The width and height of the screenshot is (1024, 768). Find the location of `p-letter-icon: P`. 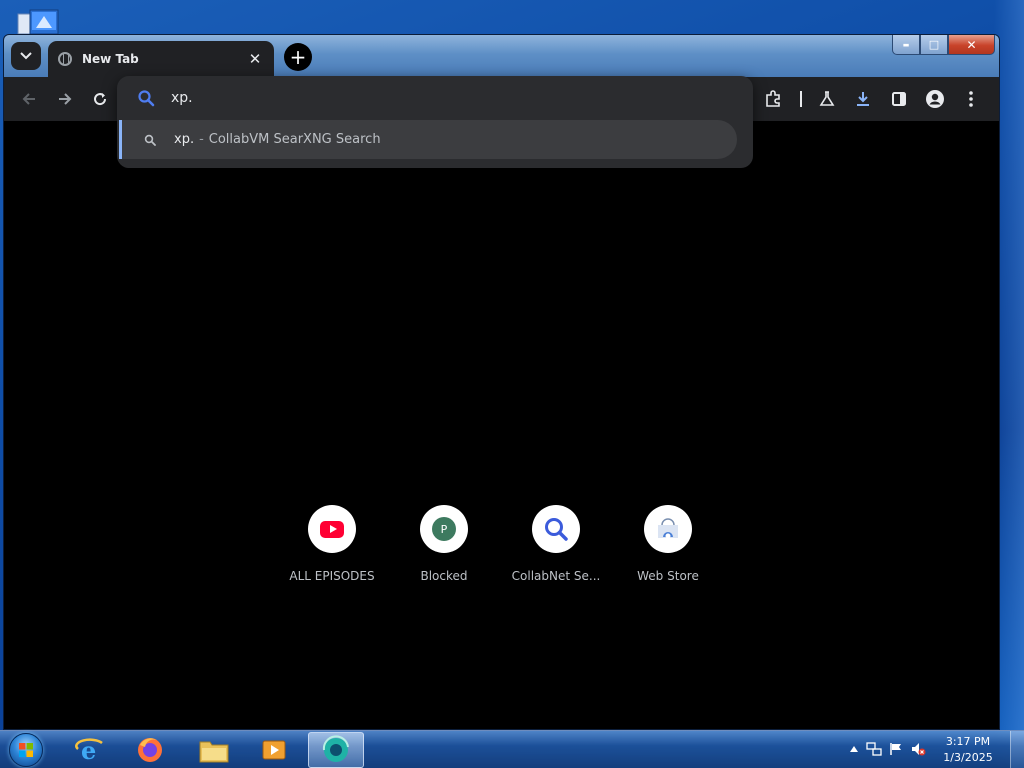

p-letter-icon: P is located at coordinates (444, 529).